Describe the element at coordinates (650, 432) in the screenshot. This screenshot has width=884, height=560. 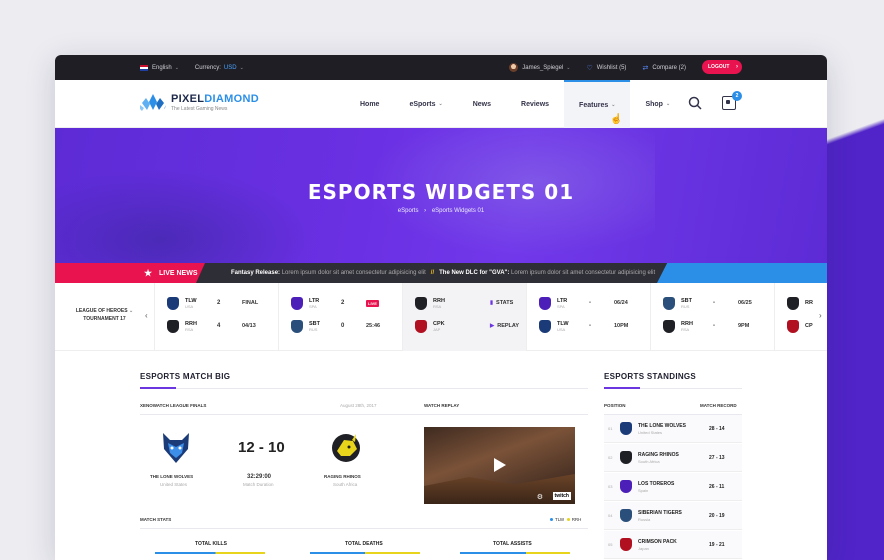
I see `team-country: United States` at that location.